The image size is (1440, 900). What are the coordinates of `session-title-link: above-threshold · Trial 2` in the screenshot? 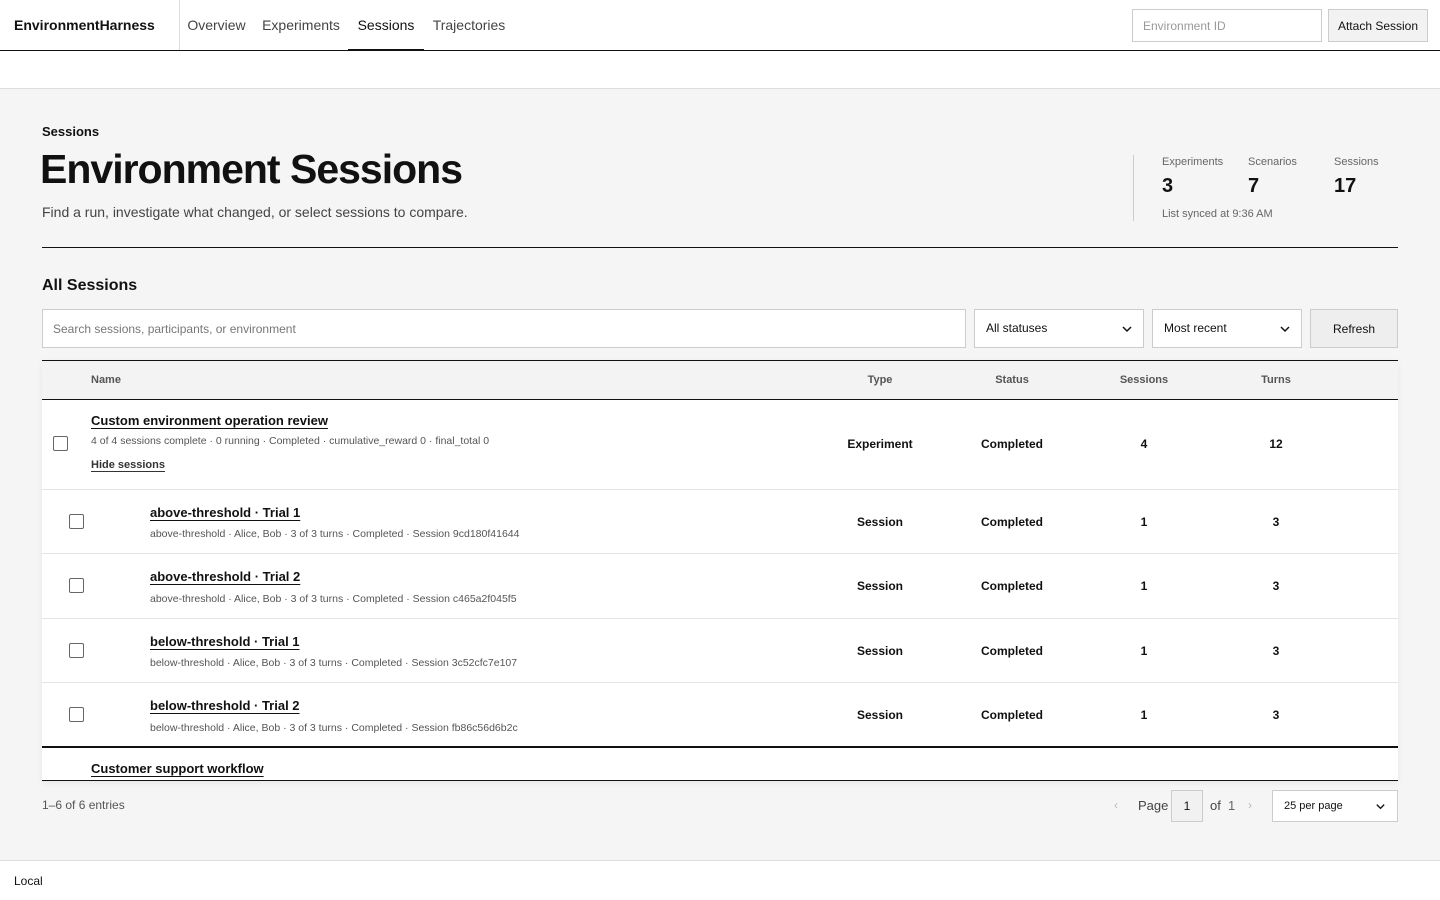 It's located at (225, 576).